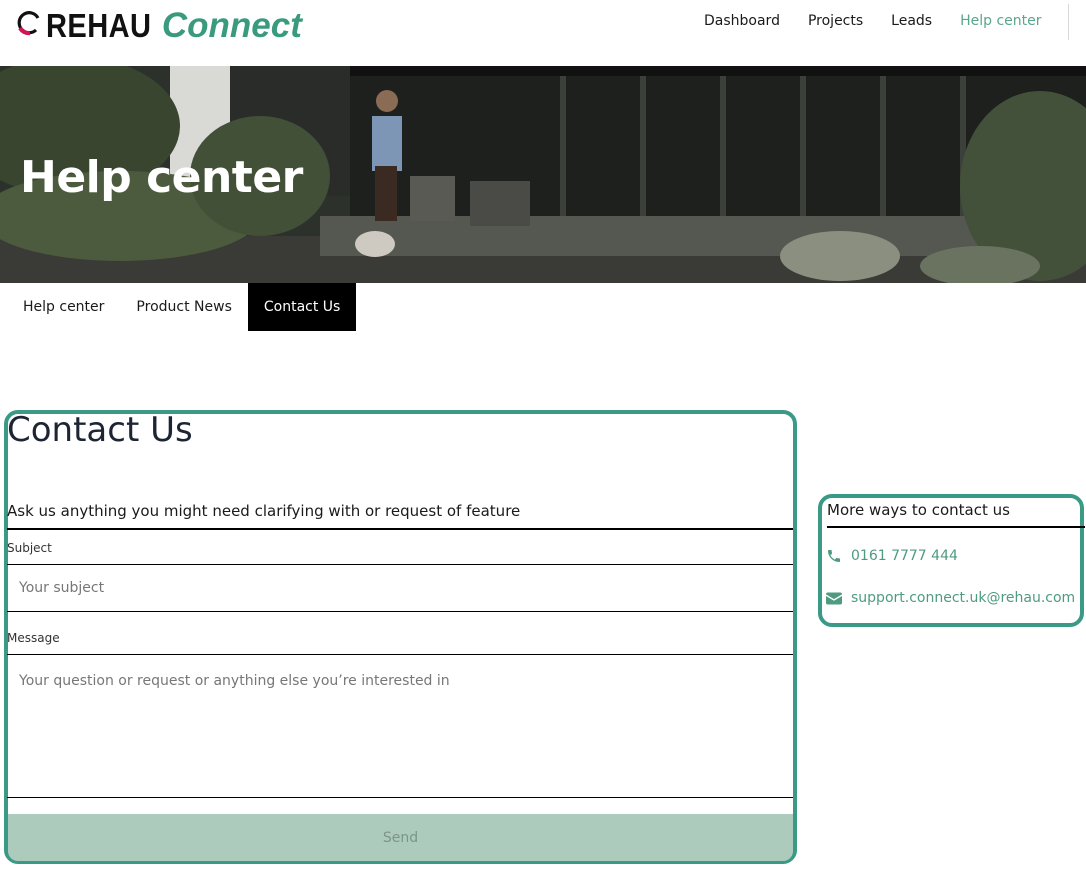 Image resolution: width=1086 pixels, height=877 pixels. I want to click on nav-projects: Projects, so click(835, 21).